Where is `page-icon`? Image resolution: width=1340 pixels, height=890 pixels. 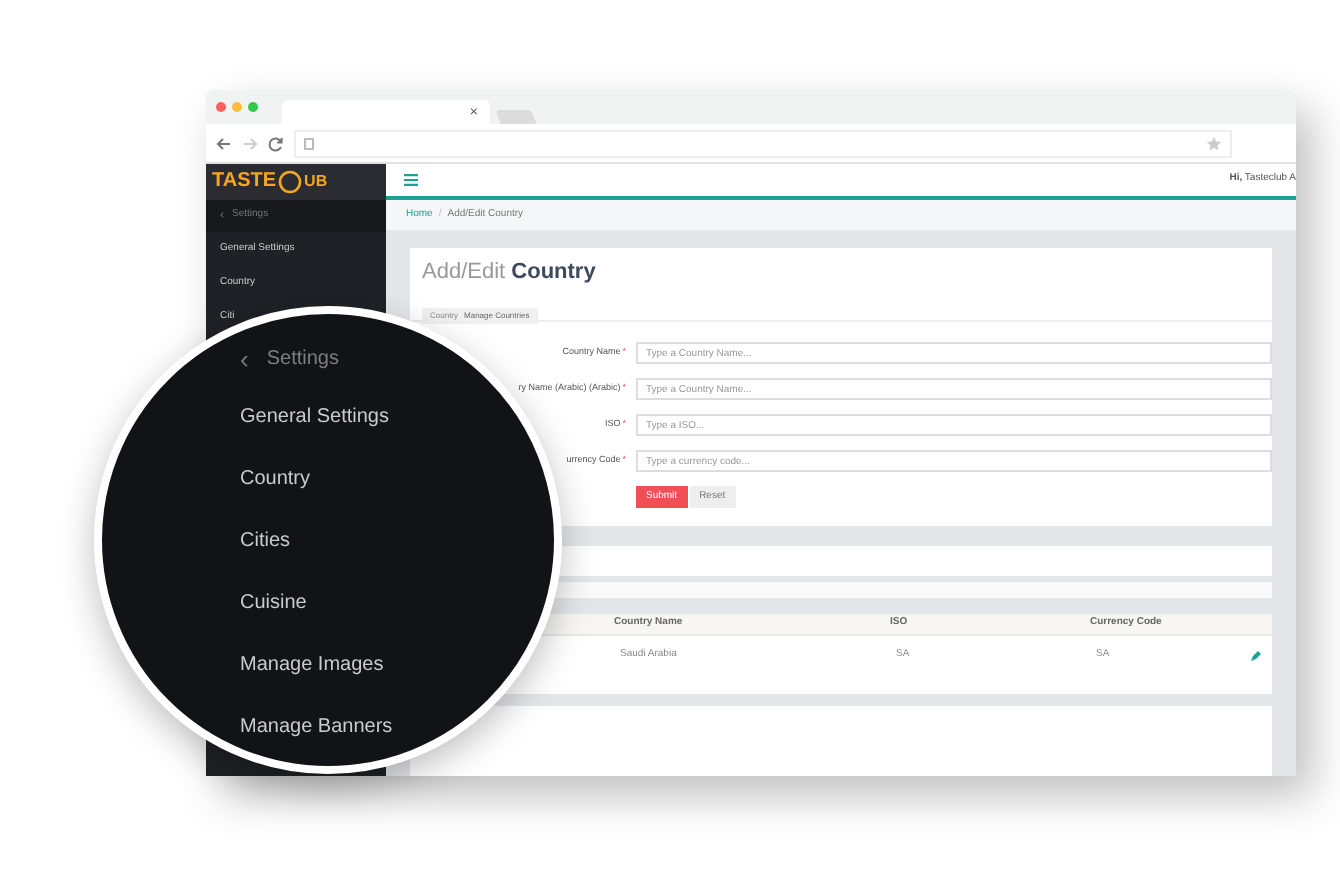 page-icon is located at coordinates (309, 143).